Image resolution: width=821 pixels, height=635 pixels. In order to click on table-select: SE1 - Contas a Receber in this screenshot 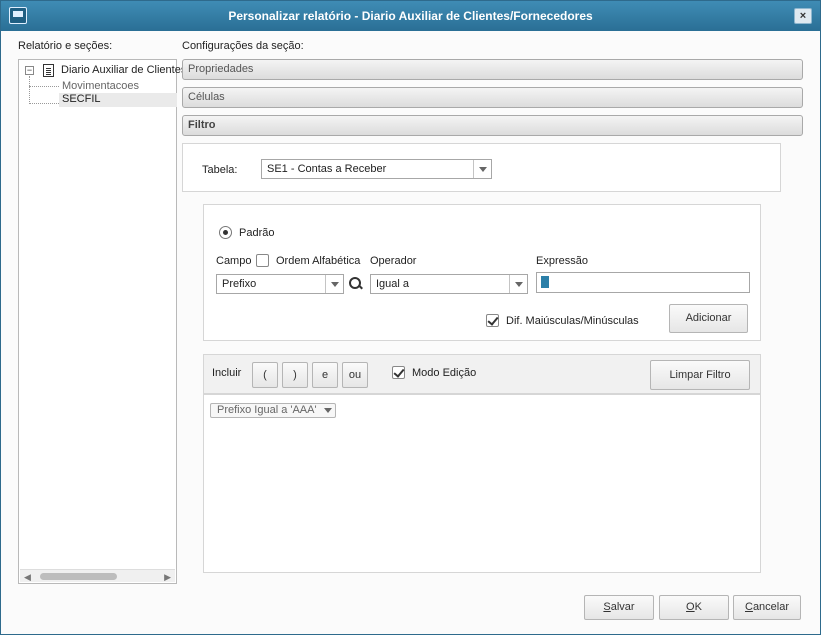, I will do `click(376, 169)`.